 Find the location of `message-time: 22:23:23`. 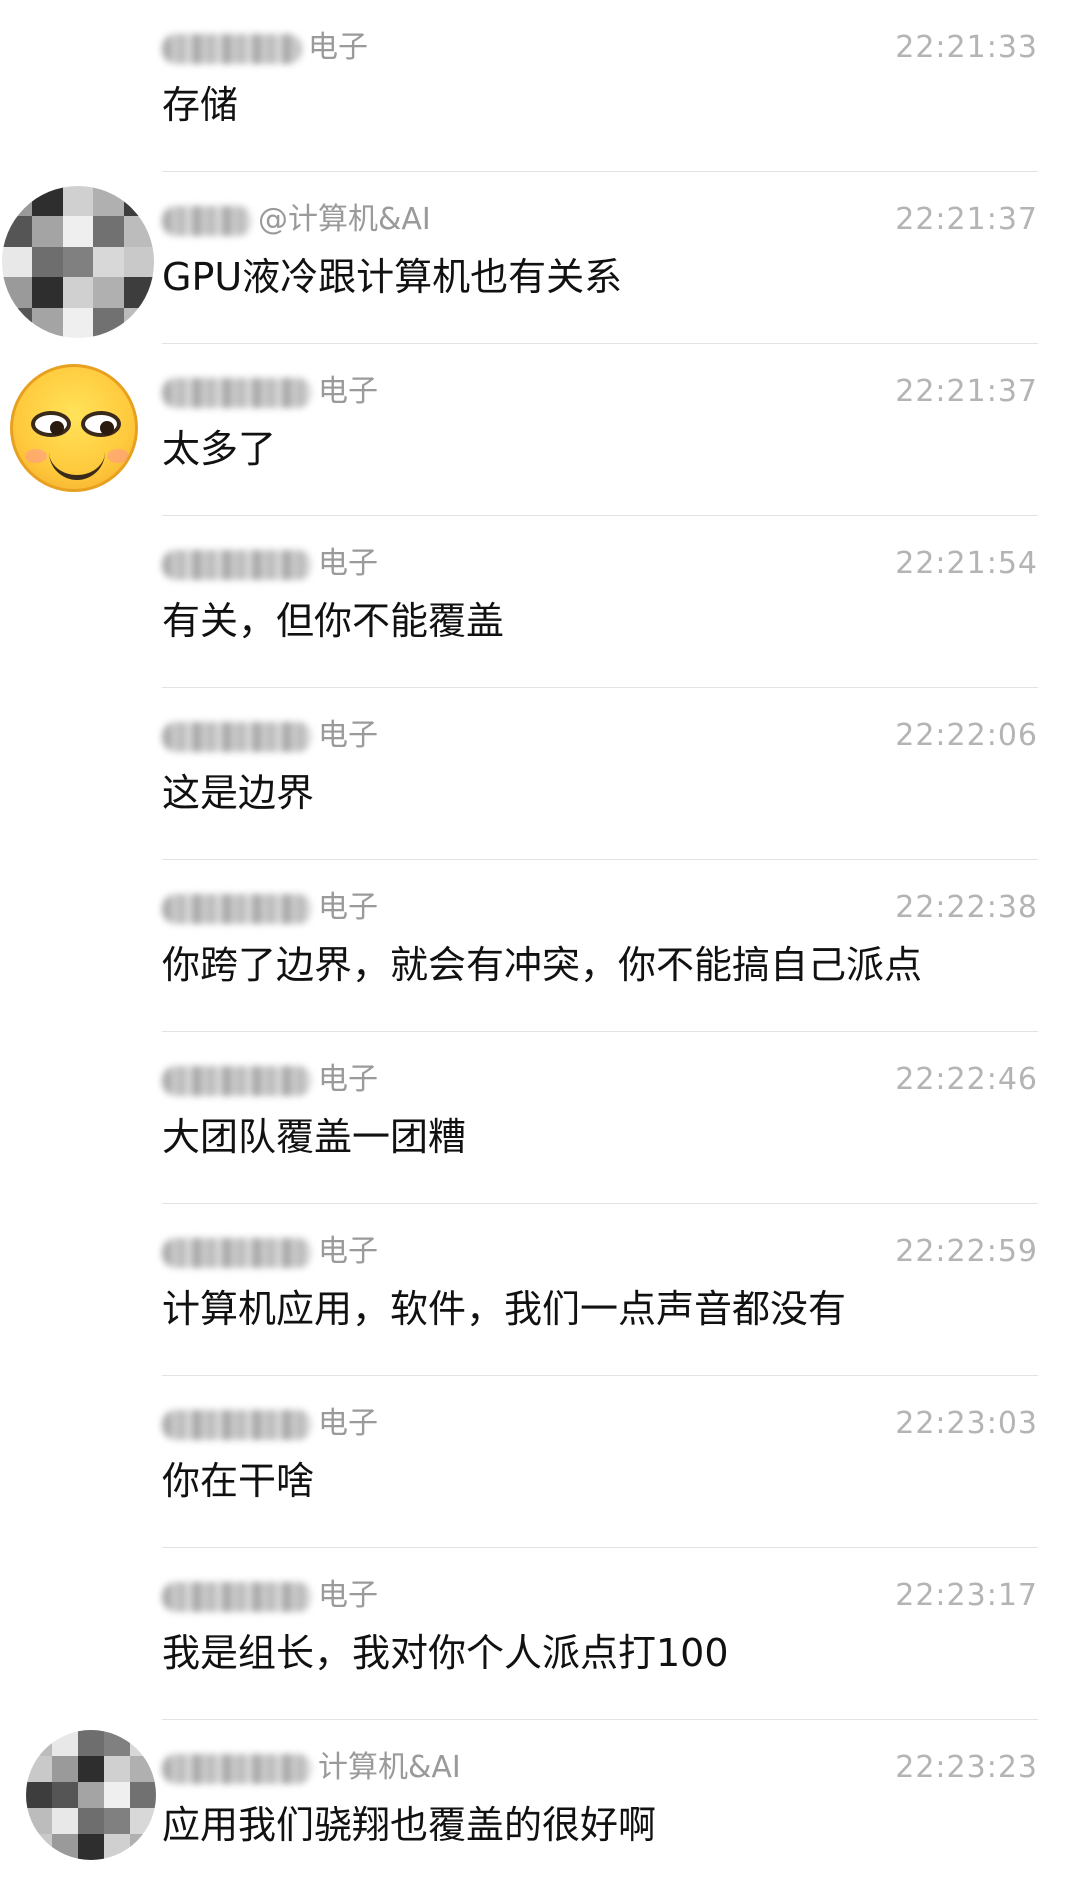

message-time: 22:23:23 is located at coordinates (966, 1767).